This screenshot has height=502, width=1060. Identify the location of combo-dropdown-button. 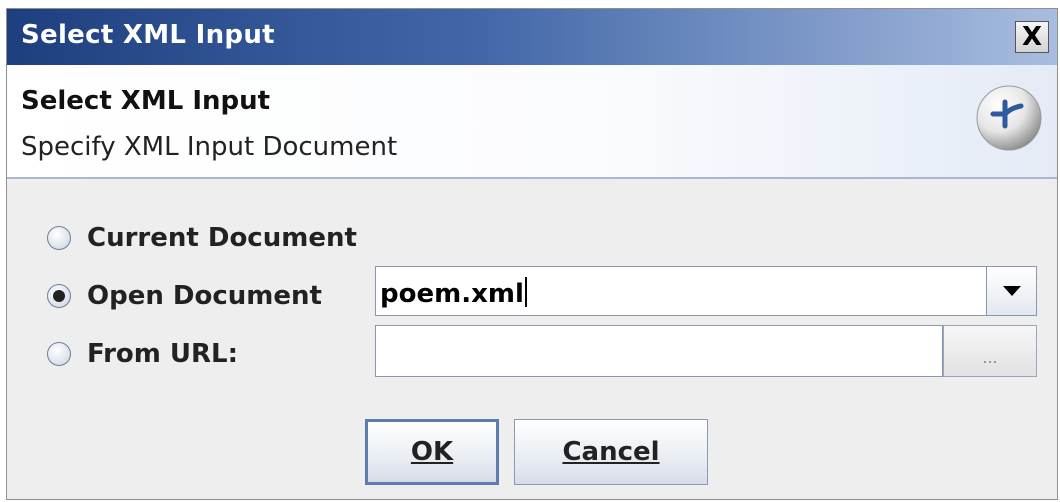
(1011, 291).